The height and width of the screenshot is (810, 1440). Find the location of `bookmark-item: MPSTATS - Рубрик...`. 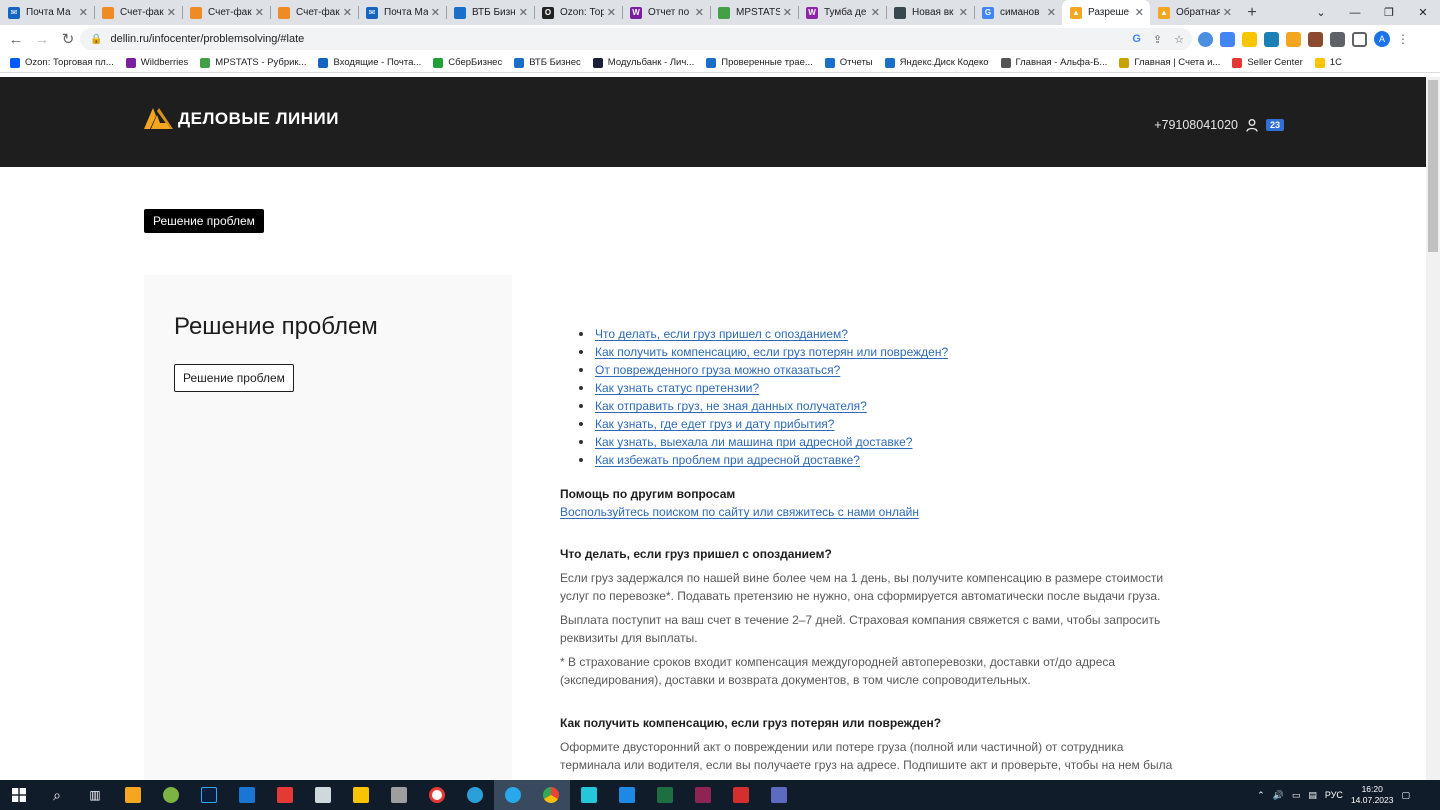

bookmark-item: MPSTATS - Рубрик... is located at coordinates (253, 62).